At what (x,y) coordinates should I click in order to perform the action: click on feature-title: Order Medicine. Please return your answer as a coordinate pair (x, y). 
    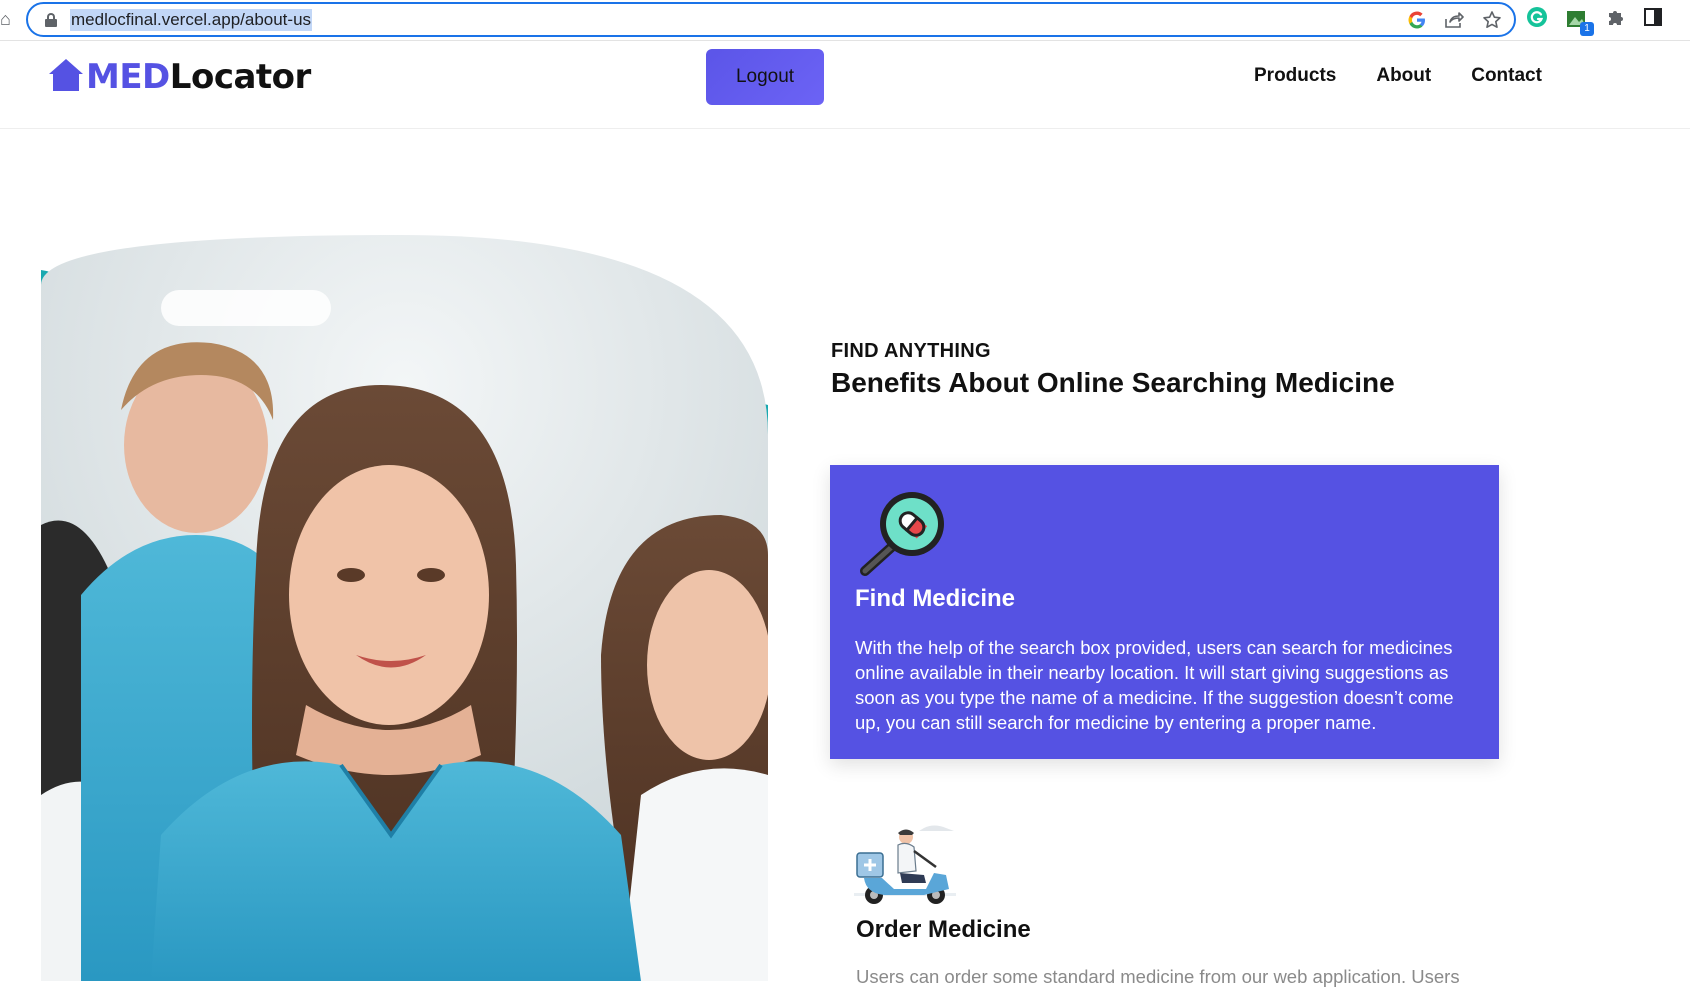
    Looking at the image, I should click on (943, 929).